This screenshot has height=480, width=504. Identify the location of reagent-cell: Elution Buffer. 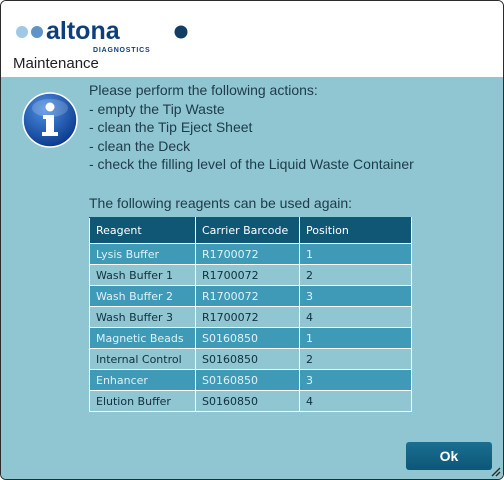
(142, 401).